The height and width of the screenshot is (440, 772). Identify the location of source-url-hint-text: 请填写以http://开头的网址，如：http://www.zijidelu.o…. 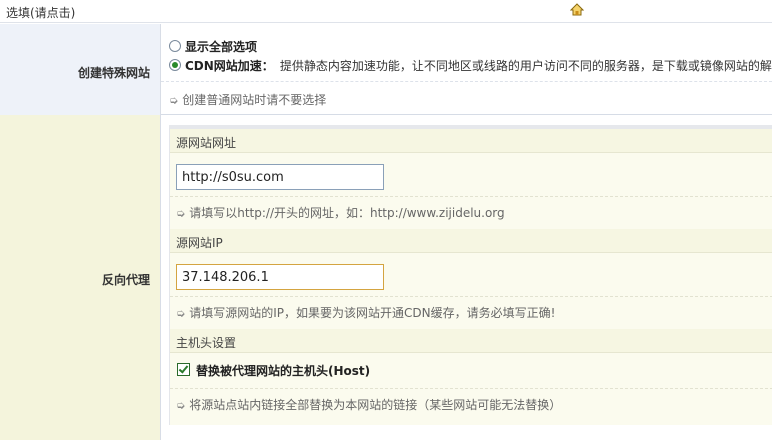
(347, 213).